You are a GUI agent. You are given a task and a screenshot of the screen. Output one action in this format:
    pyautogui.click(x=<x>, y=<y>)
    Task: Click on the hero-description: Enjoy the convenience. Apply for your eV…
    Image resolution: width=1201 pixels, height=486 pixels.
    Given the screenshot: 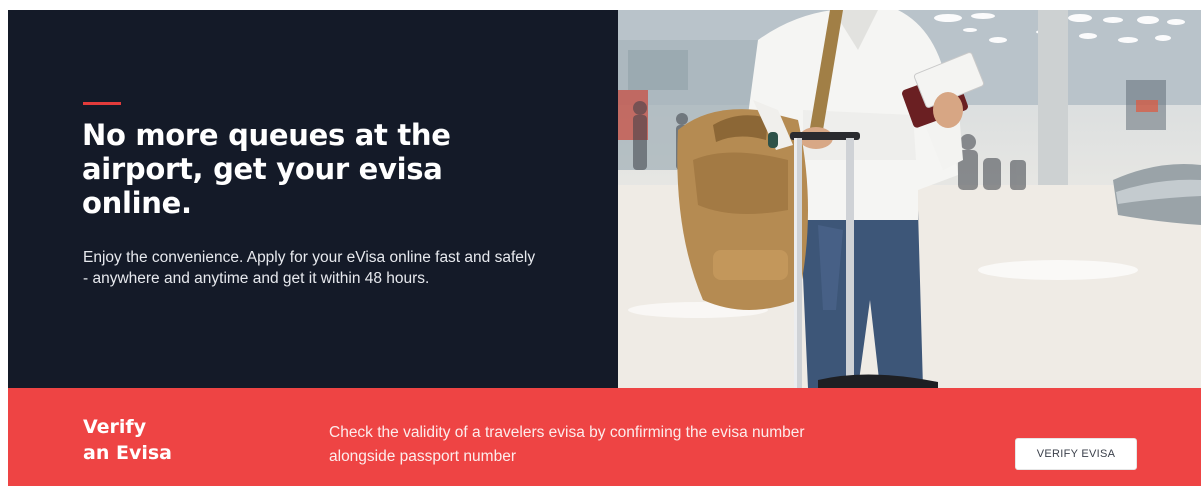 What is the action you would take?
    pyautogui.click(x=309, y=268)
    